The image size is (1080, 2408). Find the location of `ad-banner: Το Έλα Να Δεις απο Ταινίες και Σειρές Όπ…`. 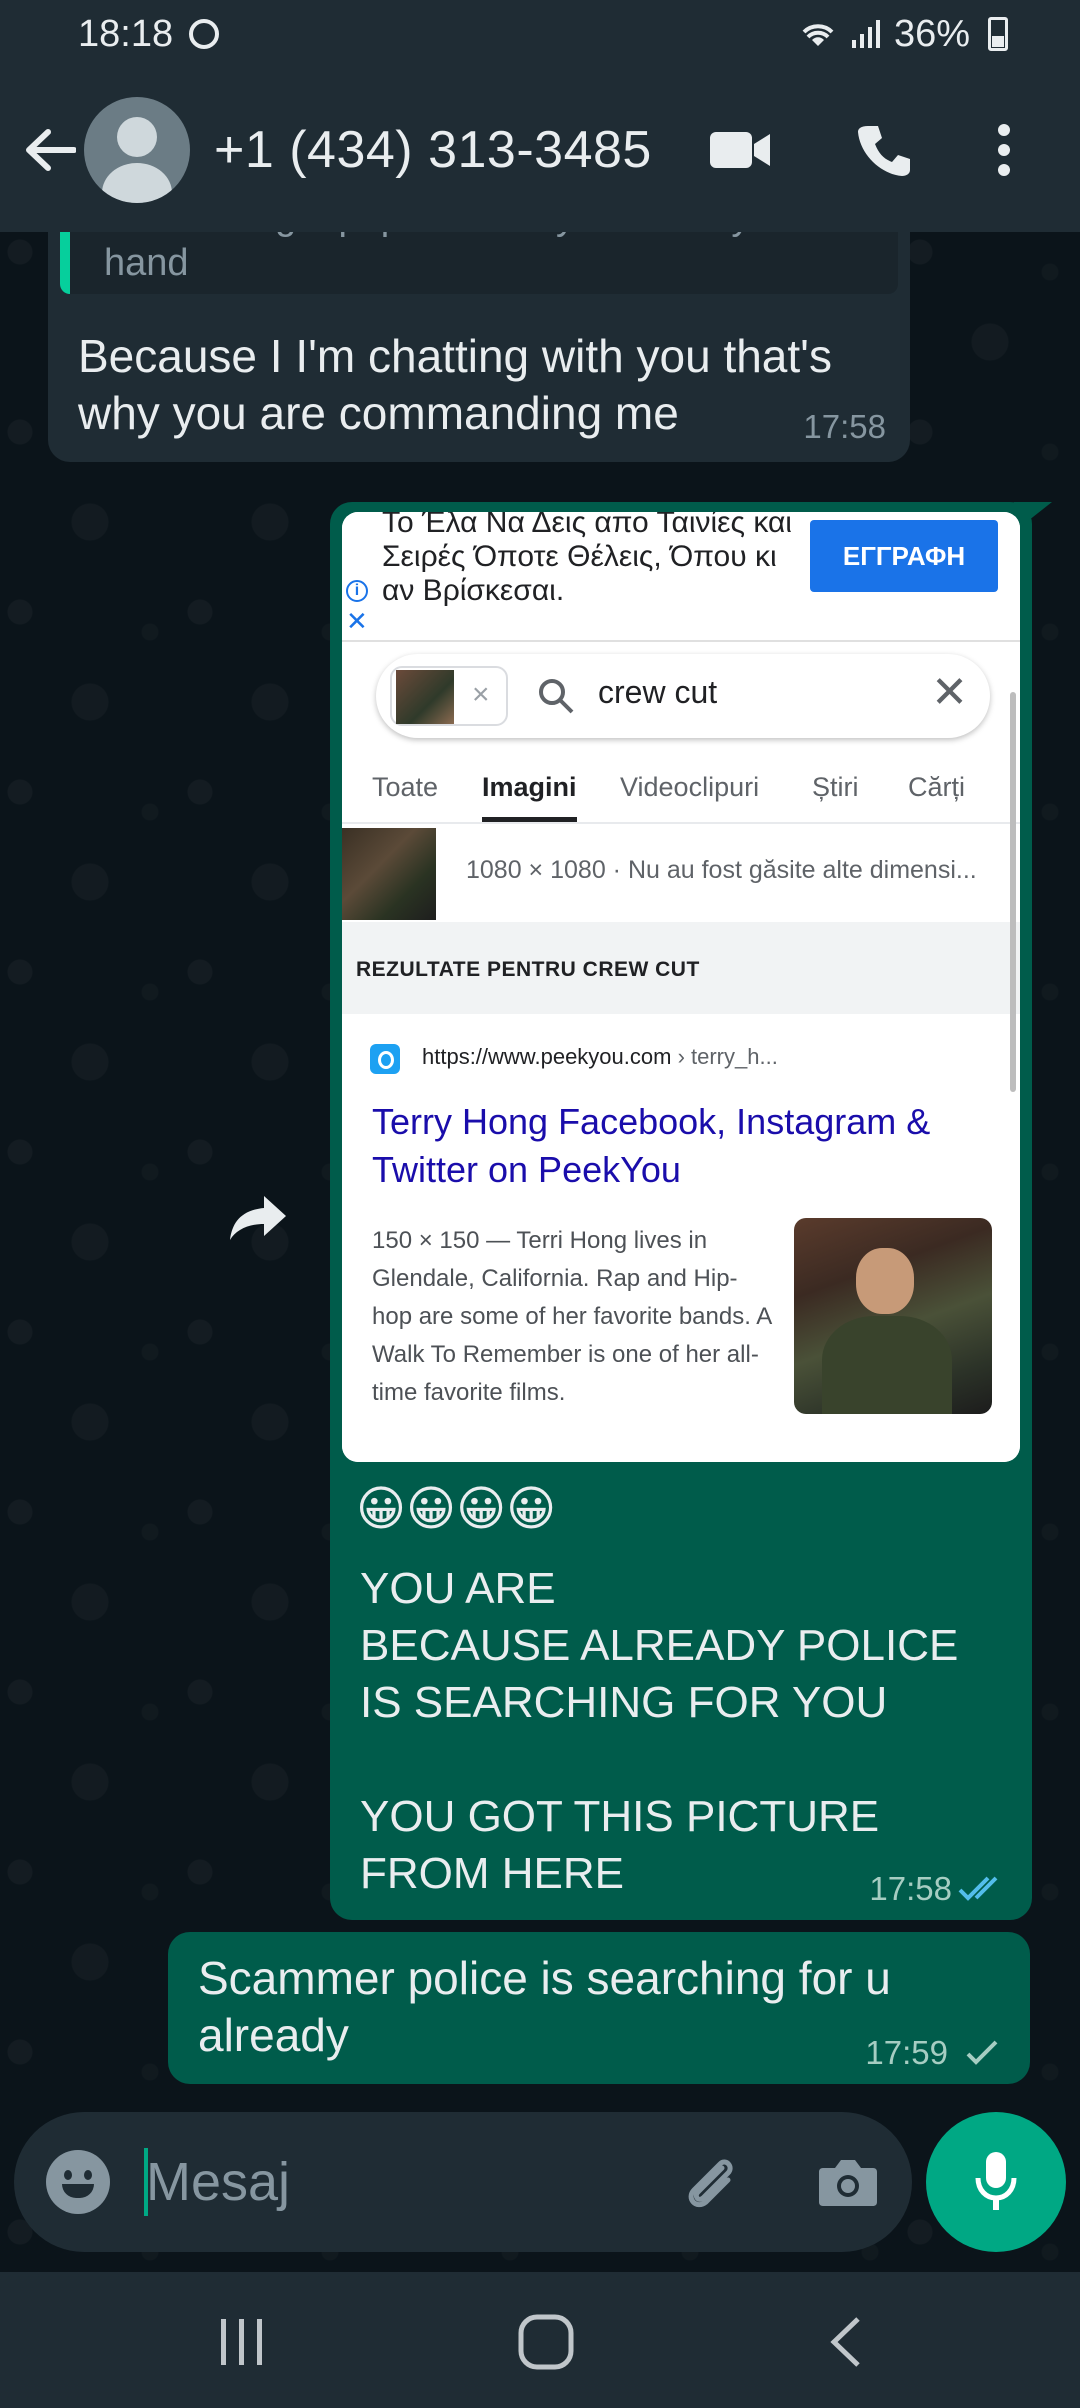

ad-banner: Το Έλα Να Δεις απο Ταινίες και Σειρές Όπ… is located at coordinates (681, 577).